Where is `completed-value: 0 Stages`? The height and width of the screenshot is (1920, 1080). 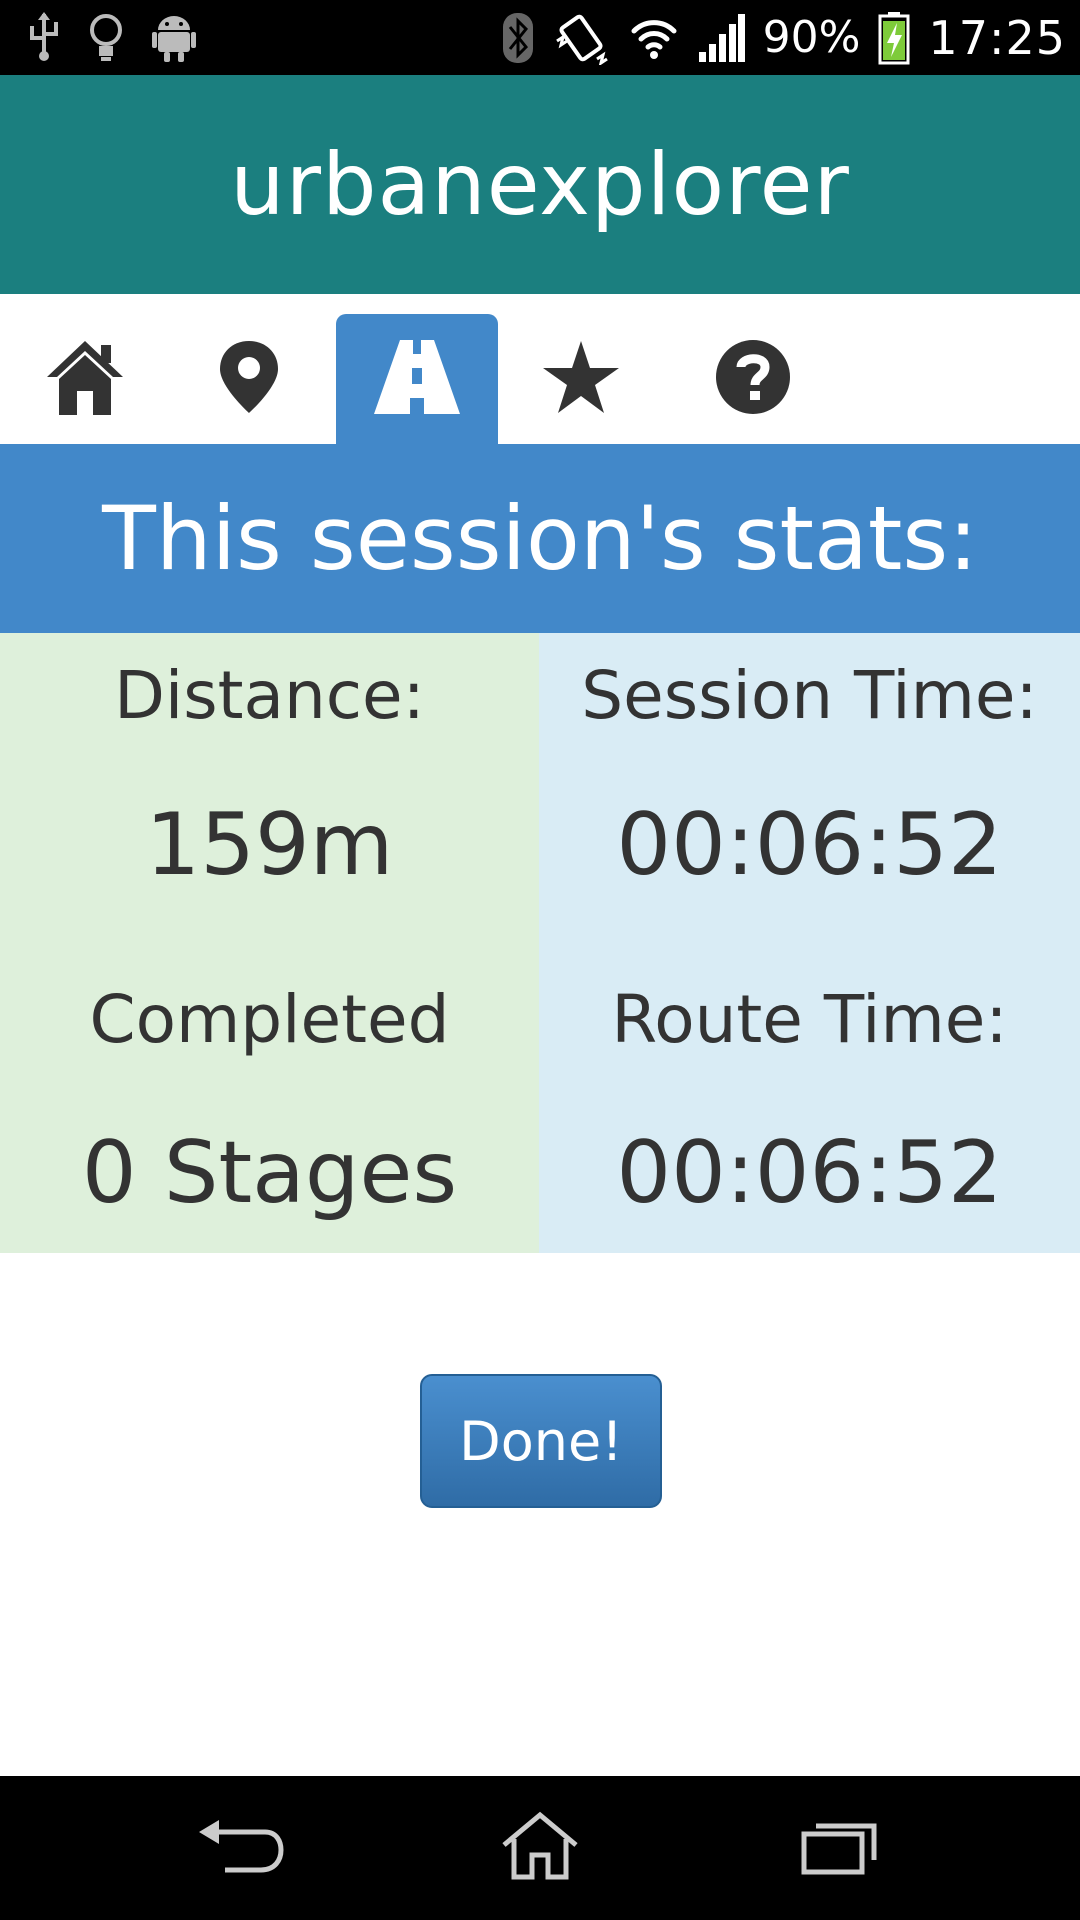 completed-value: 0 Stages is located at coordinates (269, 1173).